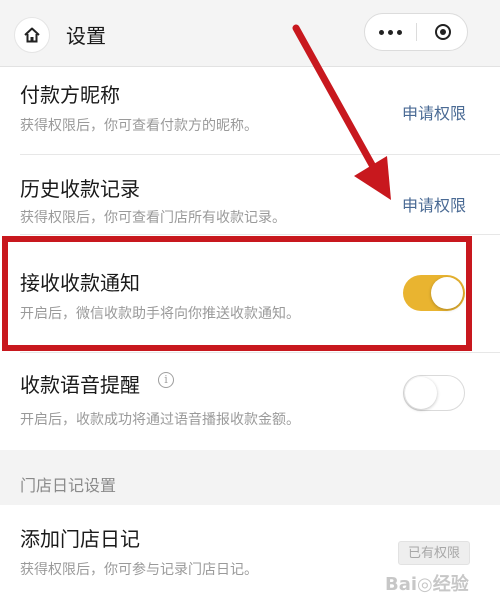 The height and width of the screenshot is (613, 500). I want to click on mini-program-capsule, so click(416, 32).